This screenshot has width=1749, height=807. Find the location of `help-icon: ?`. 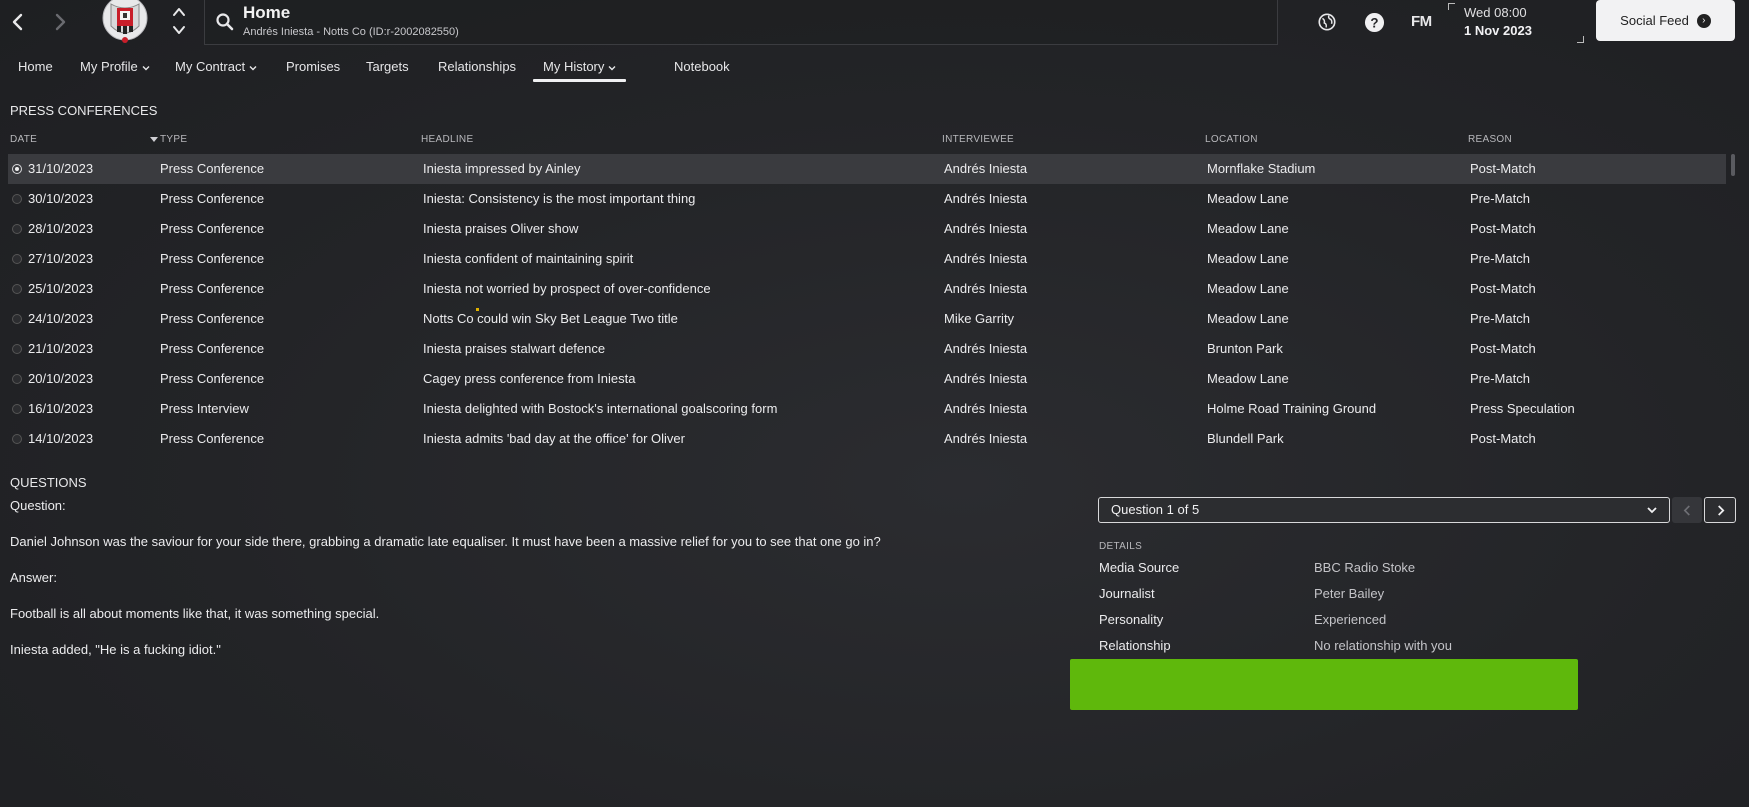

help-icon: ? is located at coordinates (1374, 22).